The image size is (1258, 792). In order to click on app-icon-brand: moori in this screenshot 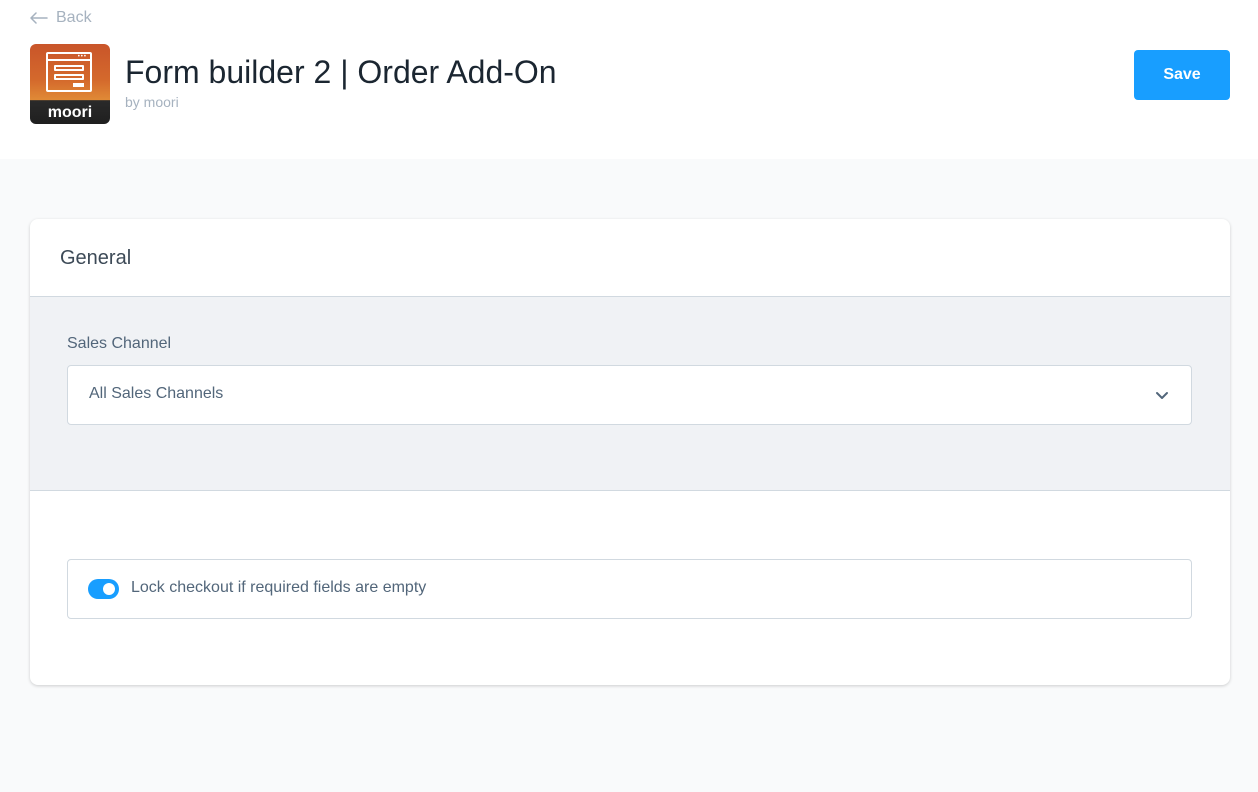, I will do `click(70, 112)`.